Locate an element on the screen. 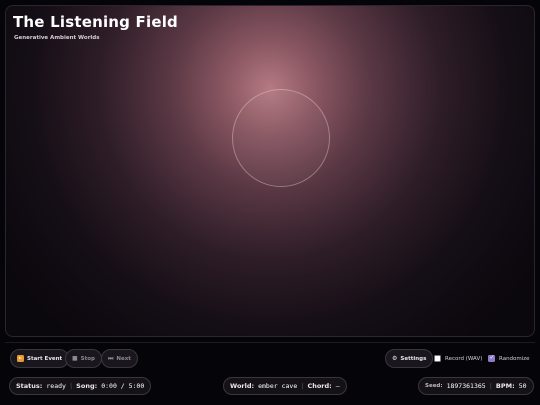 This screenshot has height=405, width=540. pulse-ring is located at coordinates (281, 138).